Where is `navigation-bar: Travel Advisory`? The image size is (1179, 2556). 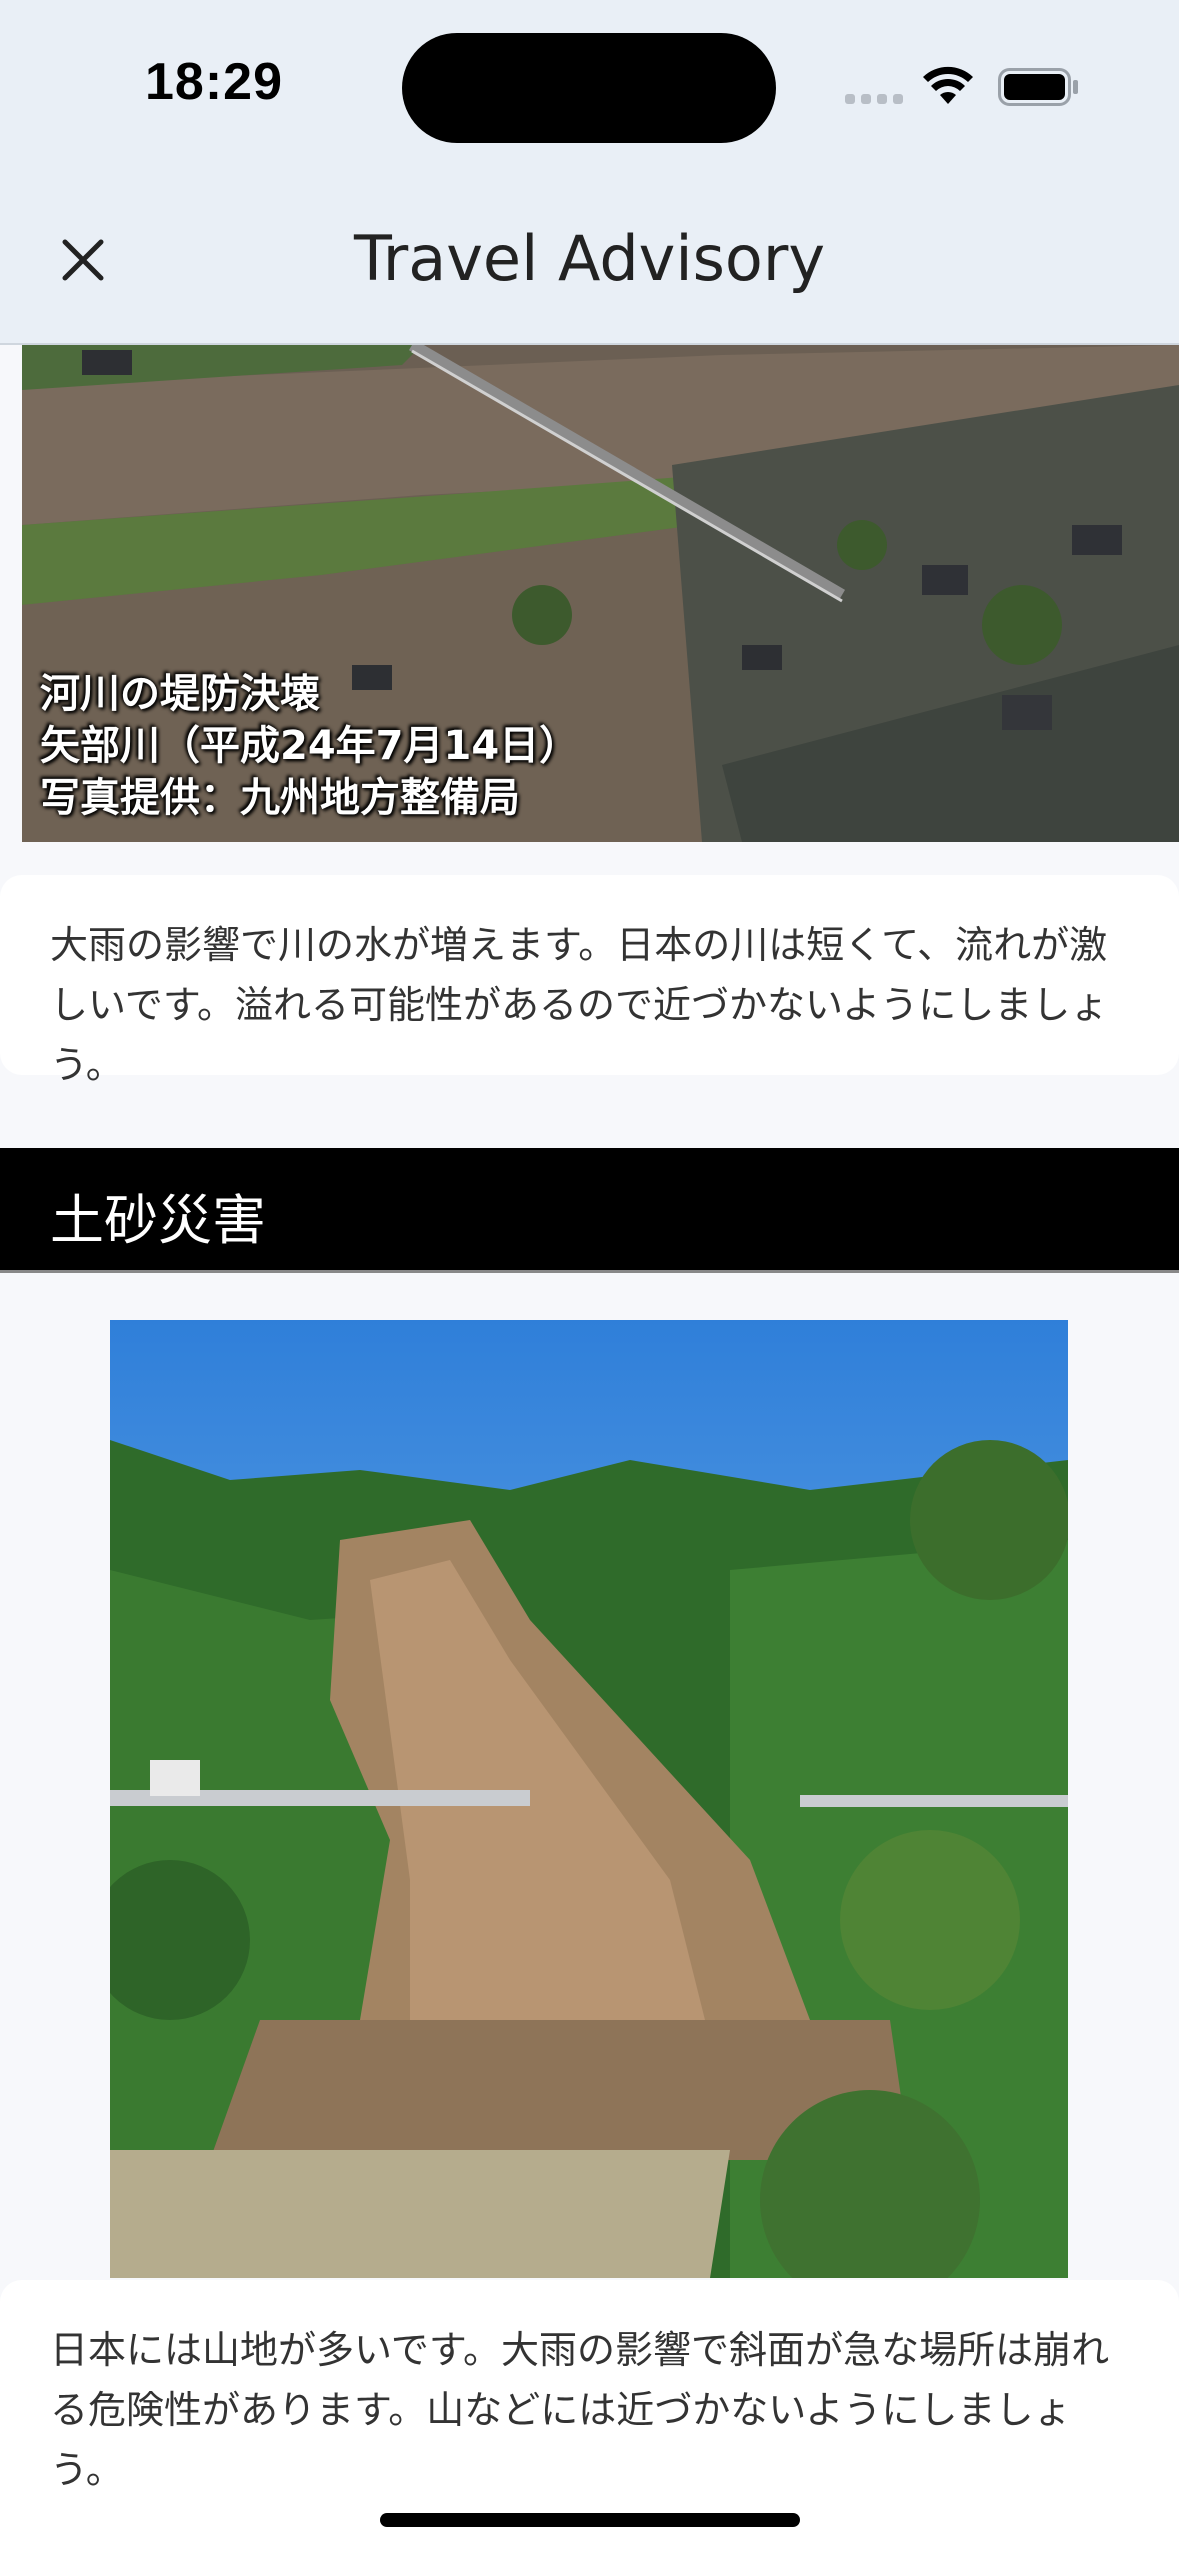
navigation-bar: Travel Advisory is located at coordinates (589, 265).